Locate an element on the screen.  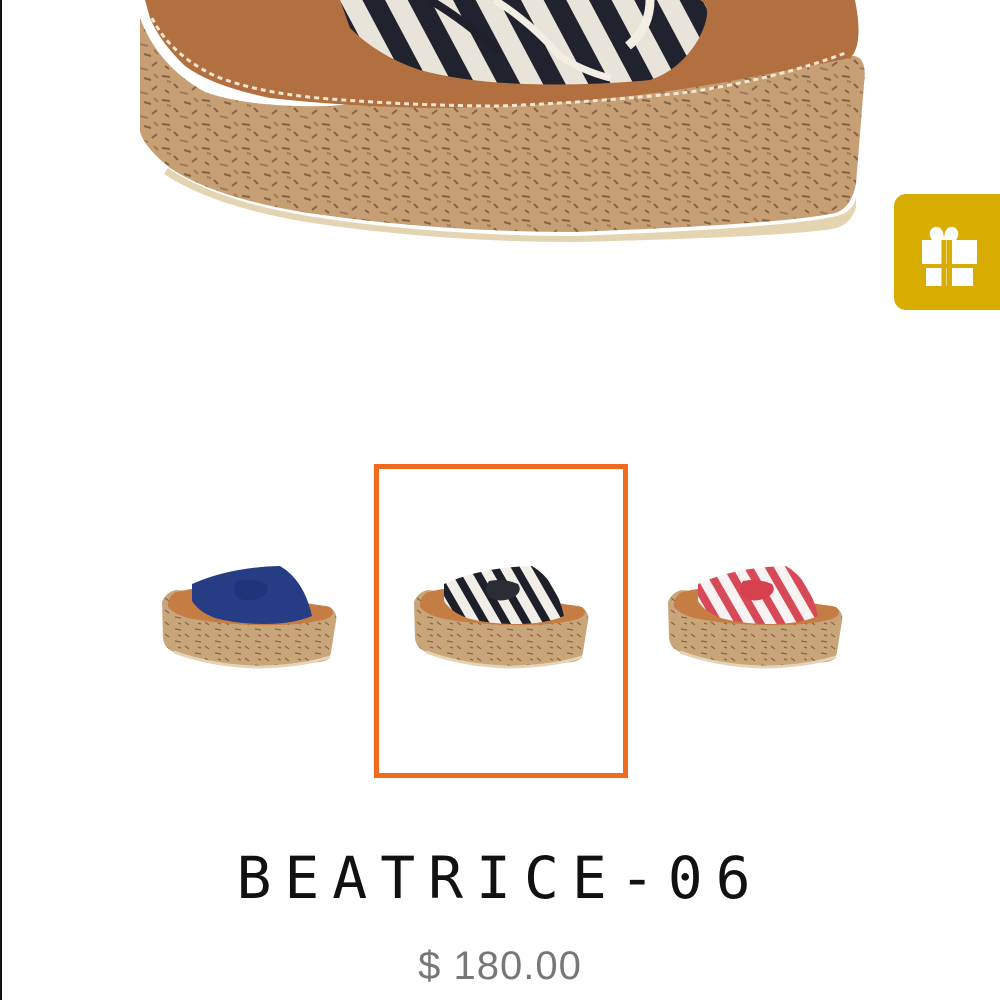
thumbnail-black-white-stripe-selected is located at coordinates (501, 621).